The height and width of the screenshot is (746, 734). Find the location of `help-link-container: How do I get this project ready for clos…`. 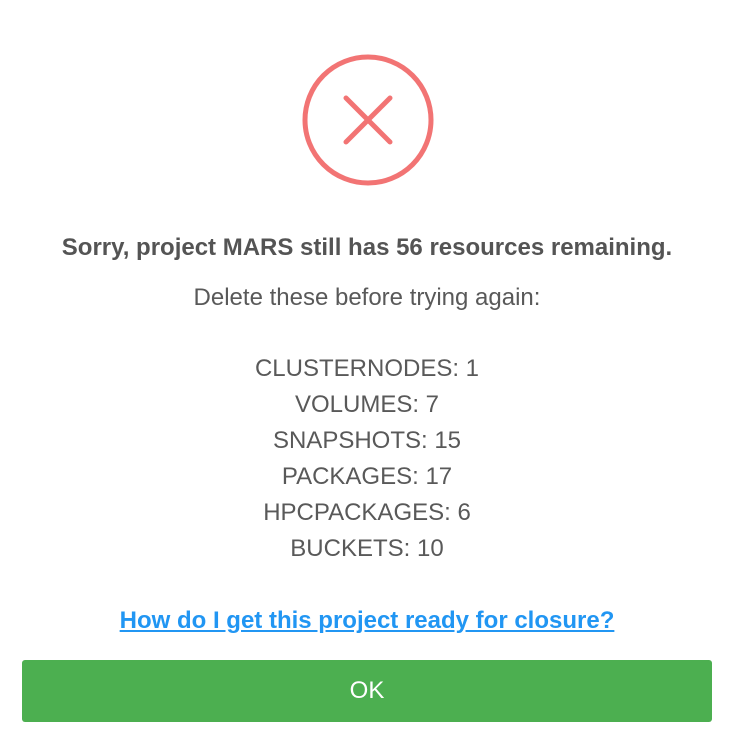

help-link-container: How do I get this project ready for clos… is located at coordinates (367, 622).